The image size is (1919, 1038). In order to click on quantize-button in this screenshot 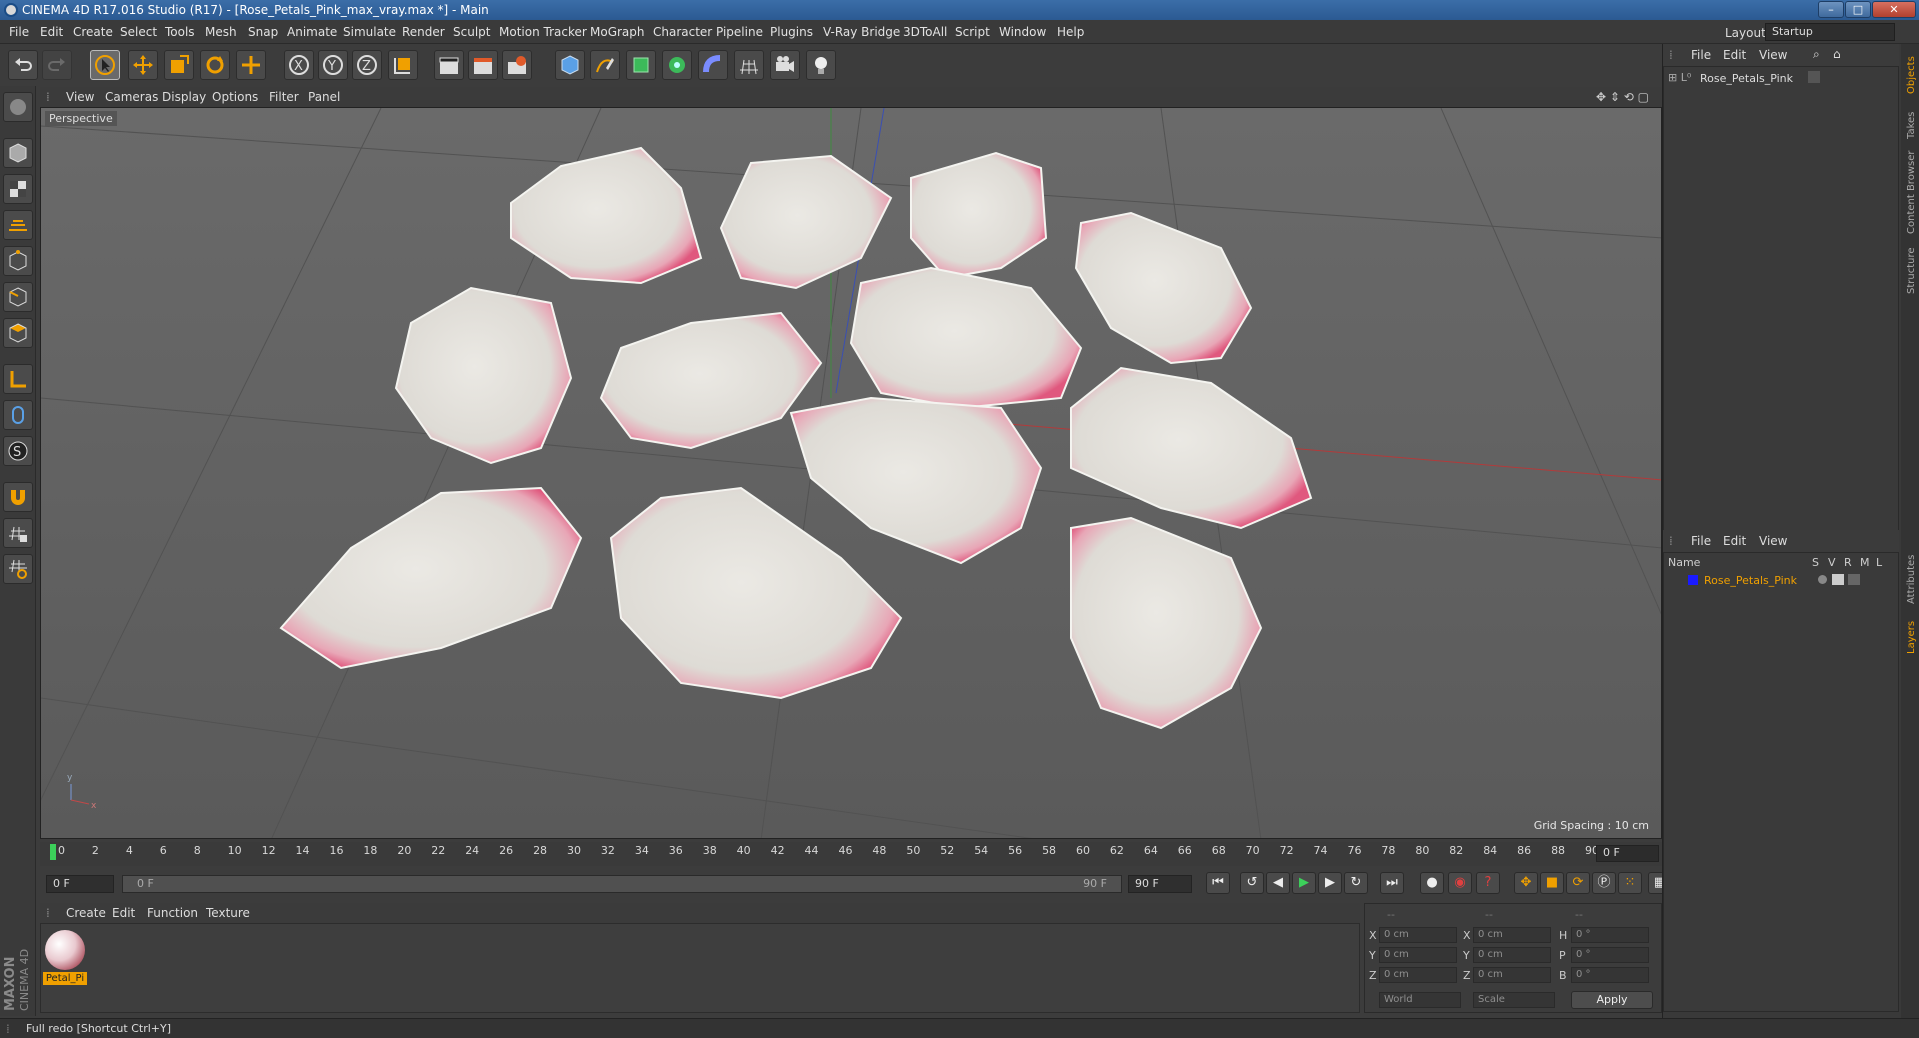, I will do `click(18, 569)`.